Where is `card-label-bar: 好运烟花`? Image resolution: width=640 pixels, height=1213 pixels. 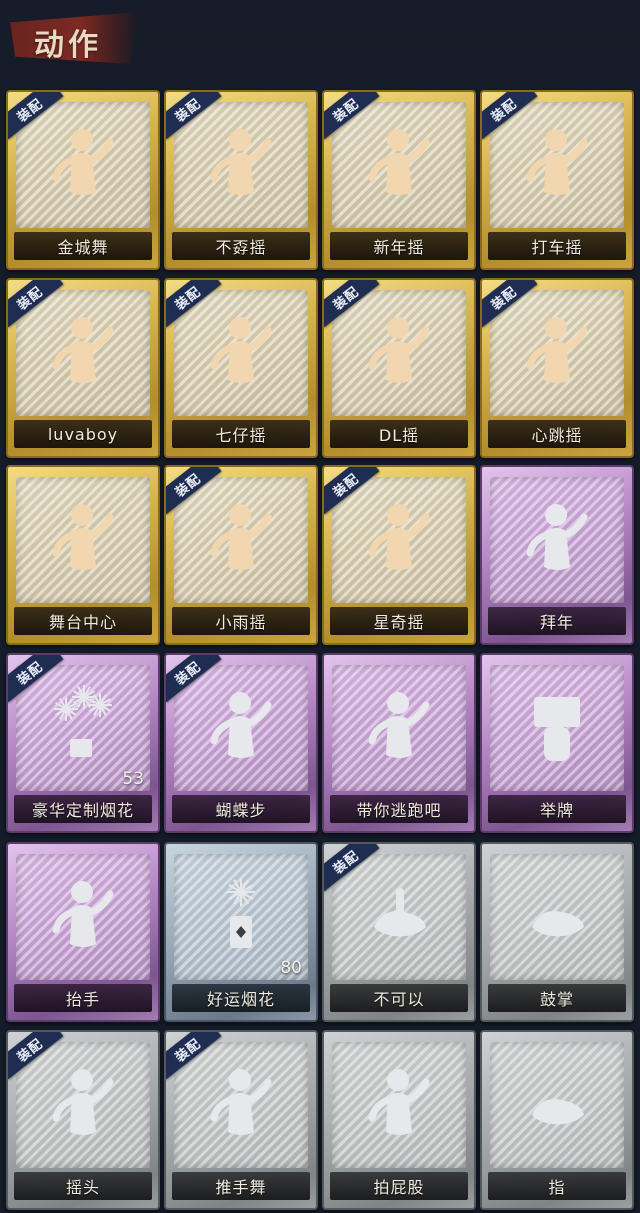
card-label-bar: 好运烟花 is located at coordinates (241, 998).